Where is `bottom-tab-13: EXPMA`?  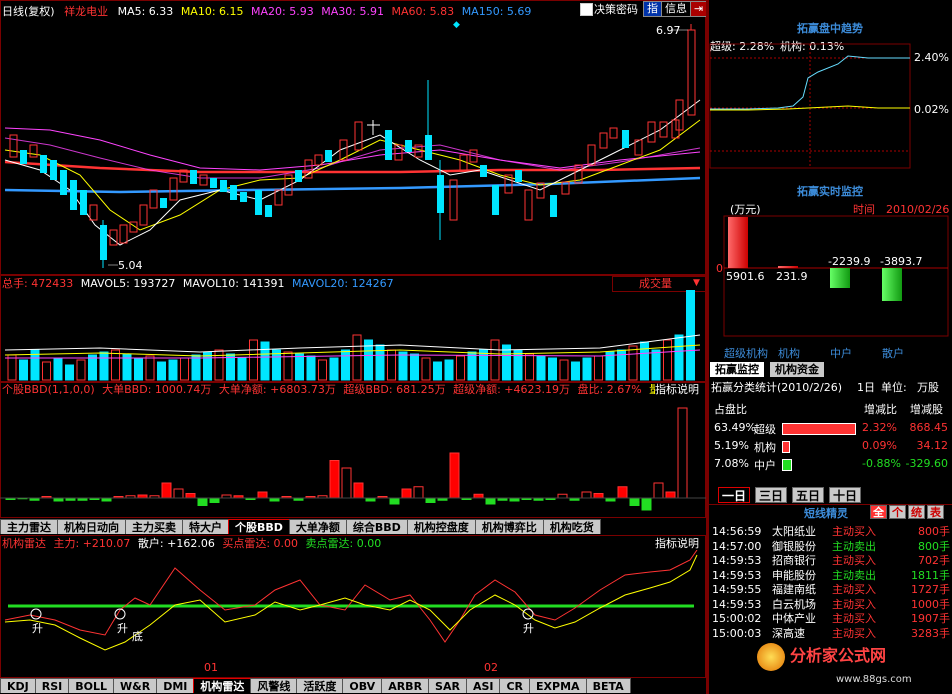
bottom-tab-13: EXPMA is located at coordinates (558, 685).